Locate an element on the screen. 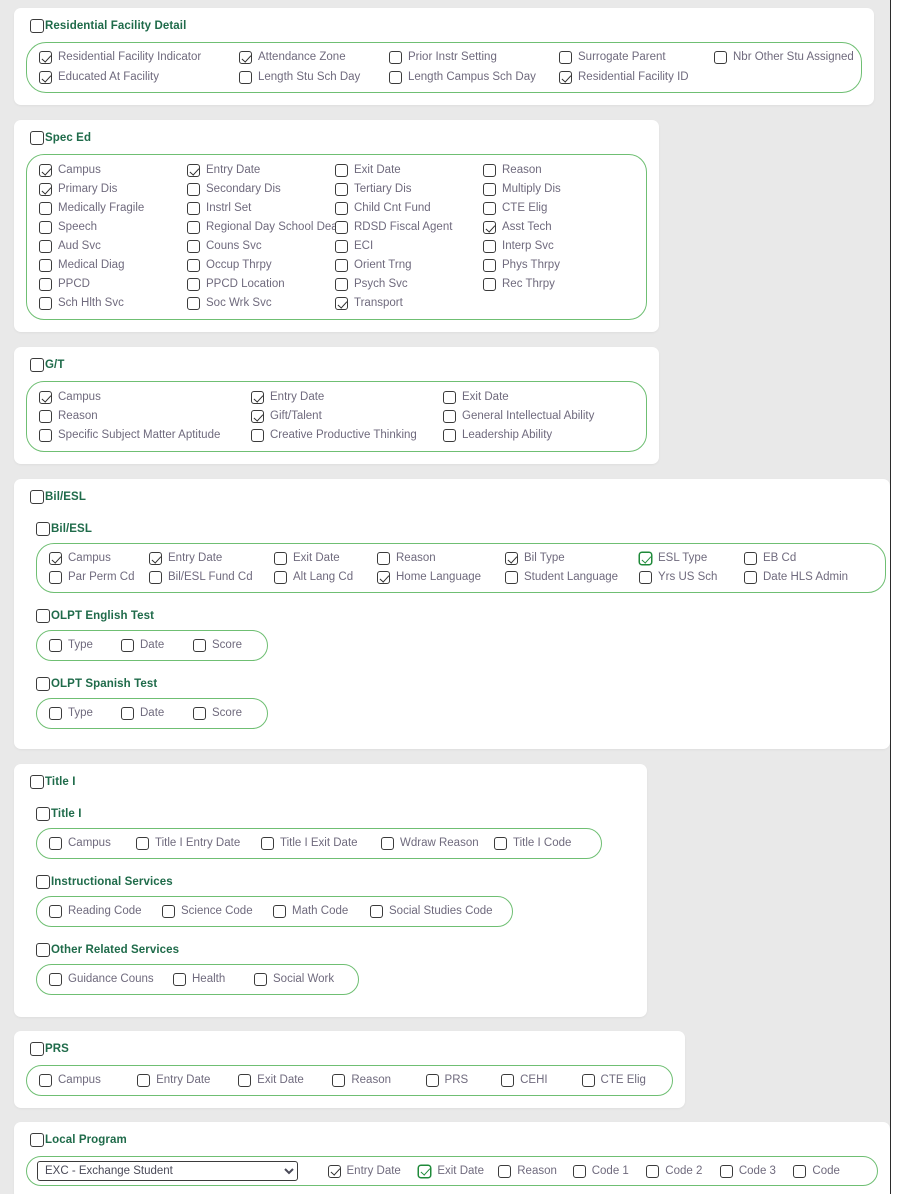 This screenshot has width=902, height=1194. checkbox-nbr-other-stu-assigned: Nbr Other Stu Assigned is located at coordinates (799, 57).